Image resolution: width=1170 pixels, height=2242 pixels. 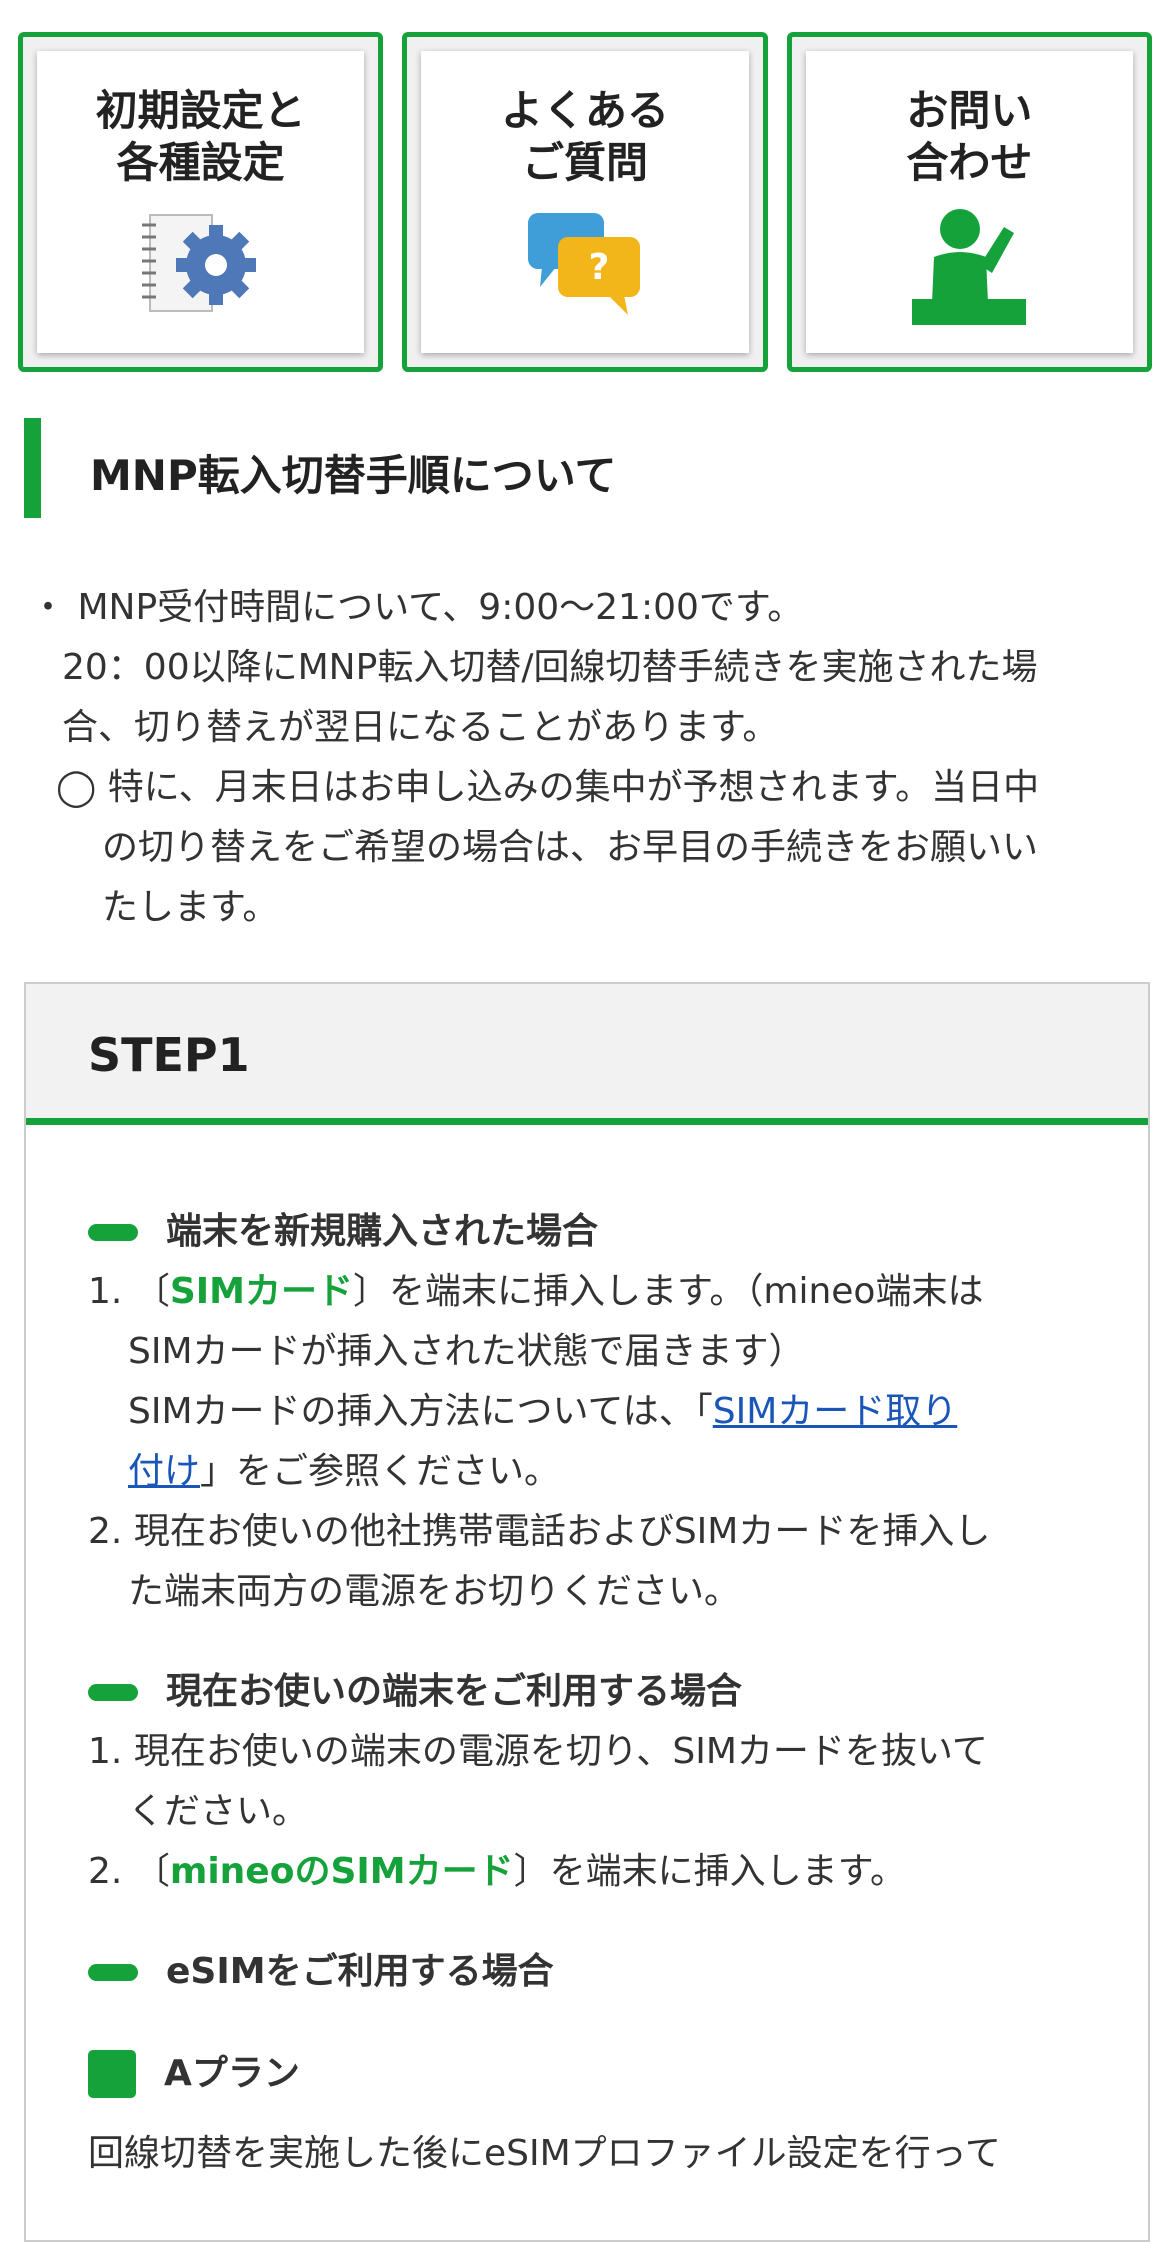 I want to click on note-text: 特に、月末日はお申し込みの集中が予想されます。当日中, so click(x=573, y=787).